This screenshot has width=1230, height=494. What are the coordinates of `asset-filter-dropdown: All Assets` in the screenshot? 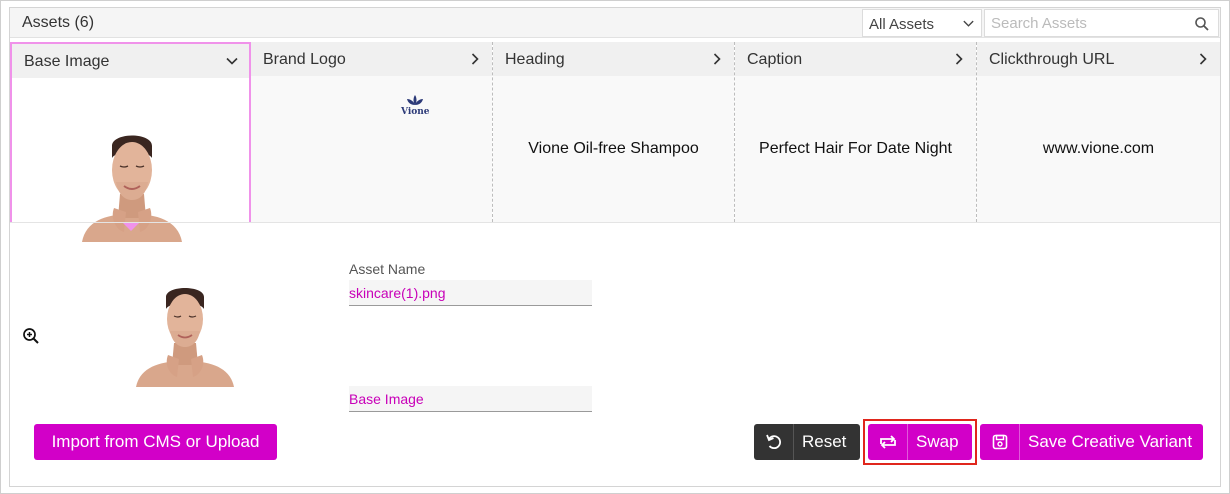 It's located at (922, 23).